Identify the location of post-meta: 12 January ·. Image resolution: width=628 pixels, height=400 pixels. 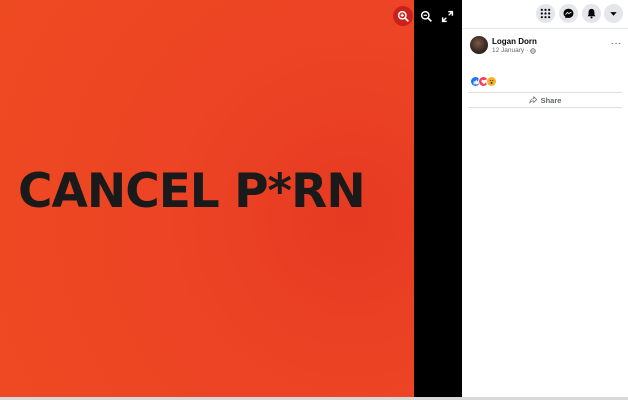
(514, 50).